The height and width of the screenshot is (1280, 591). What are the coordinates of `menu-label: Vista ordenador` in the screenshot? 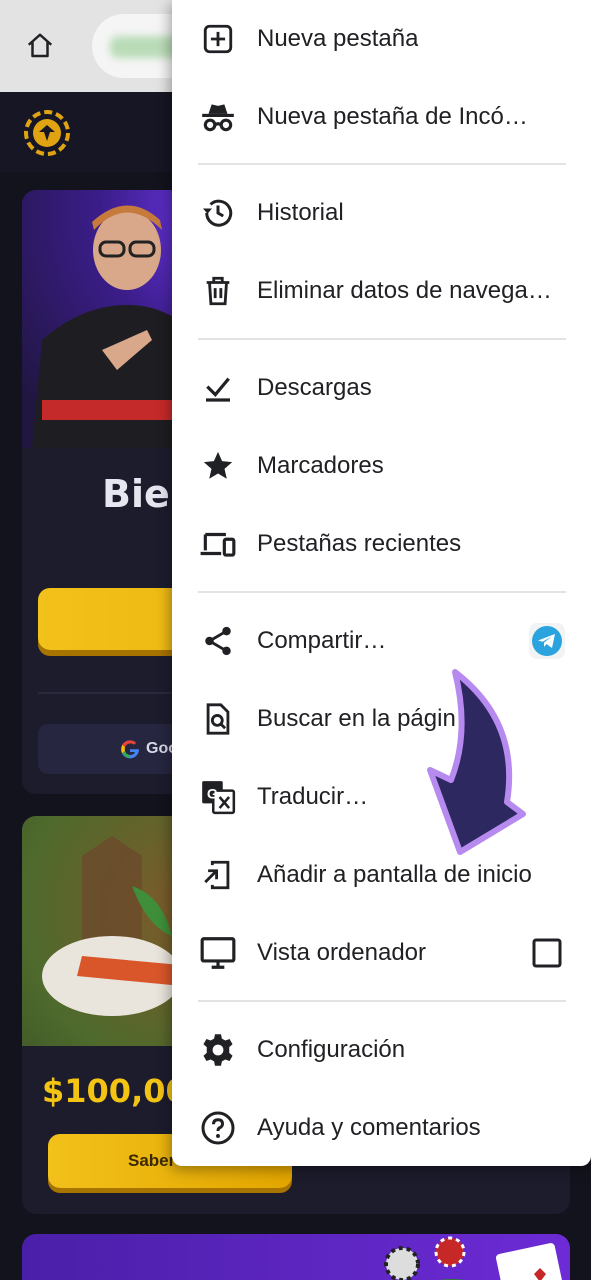 It's located at (342, 952).